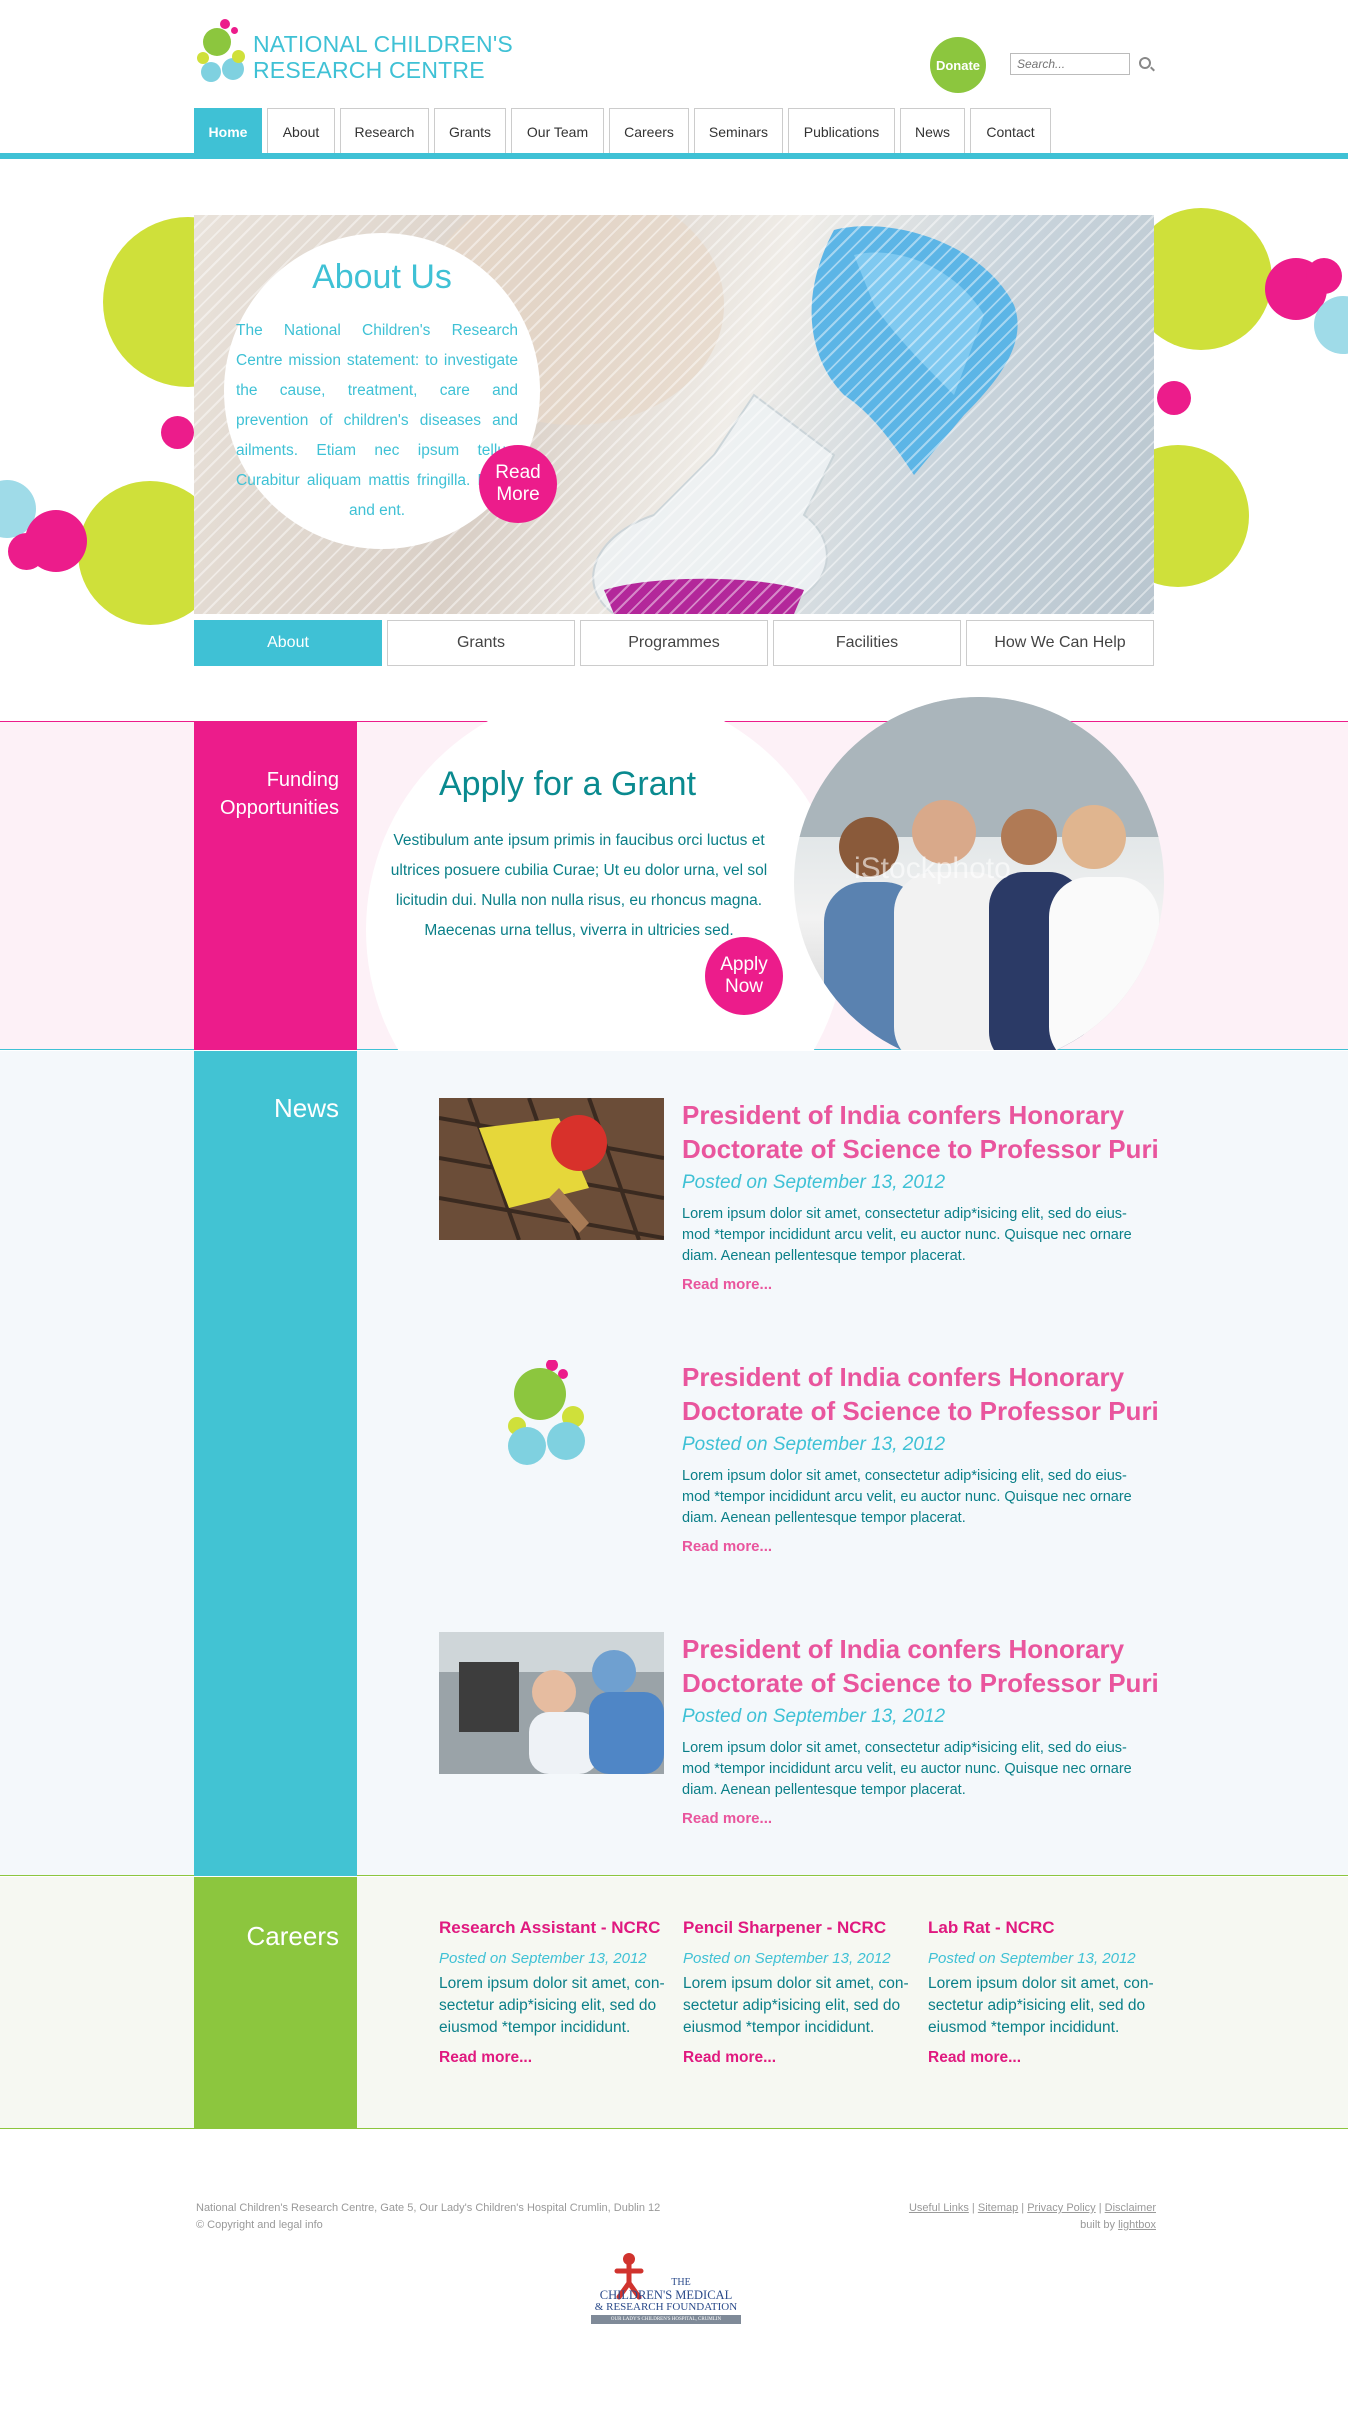 Image resolution: width=1348 pixels, height=2423 pixels. What do you see at coordinates (1145, 63) in the screenshot?
I see `search-icon` at bounding box center [1145, 63].